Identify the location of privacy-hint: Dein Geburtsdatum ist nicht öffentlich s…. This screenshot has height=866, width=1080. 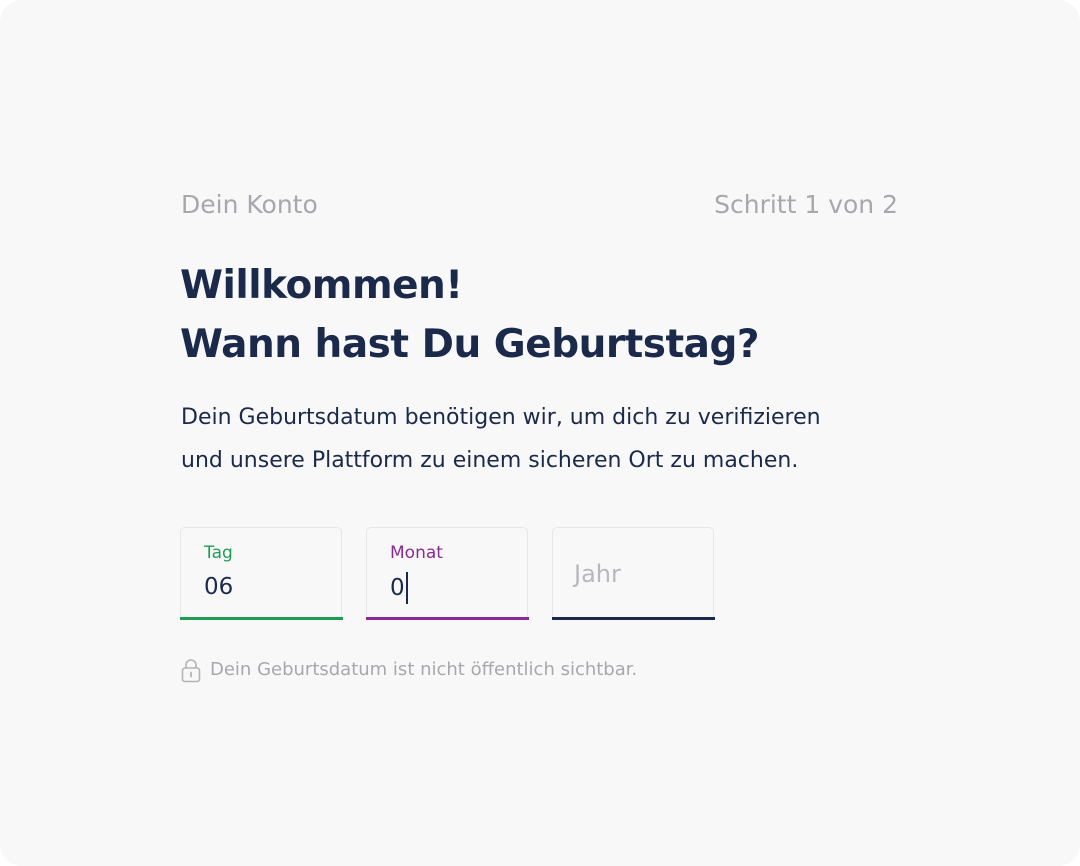
(409, 670).